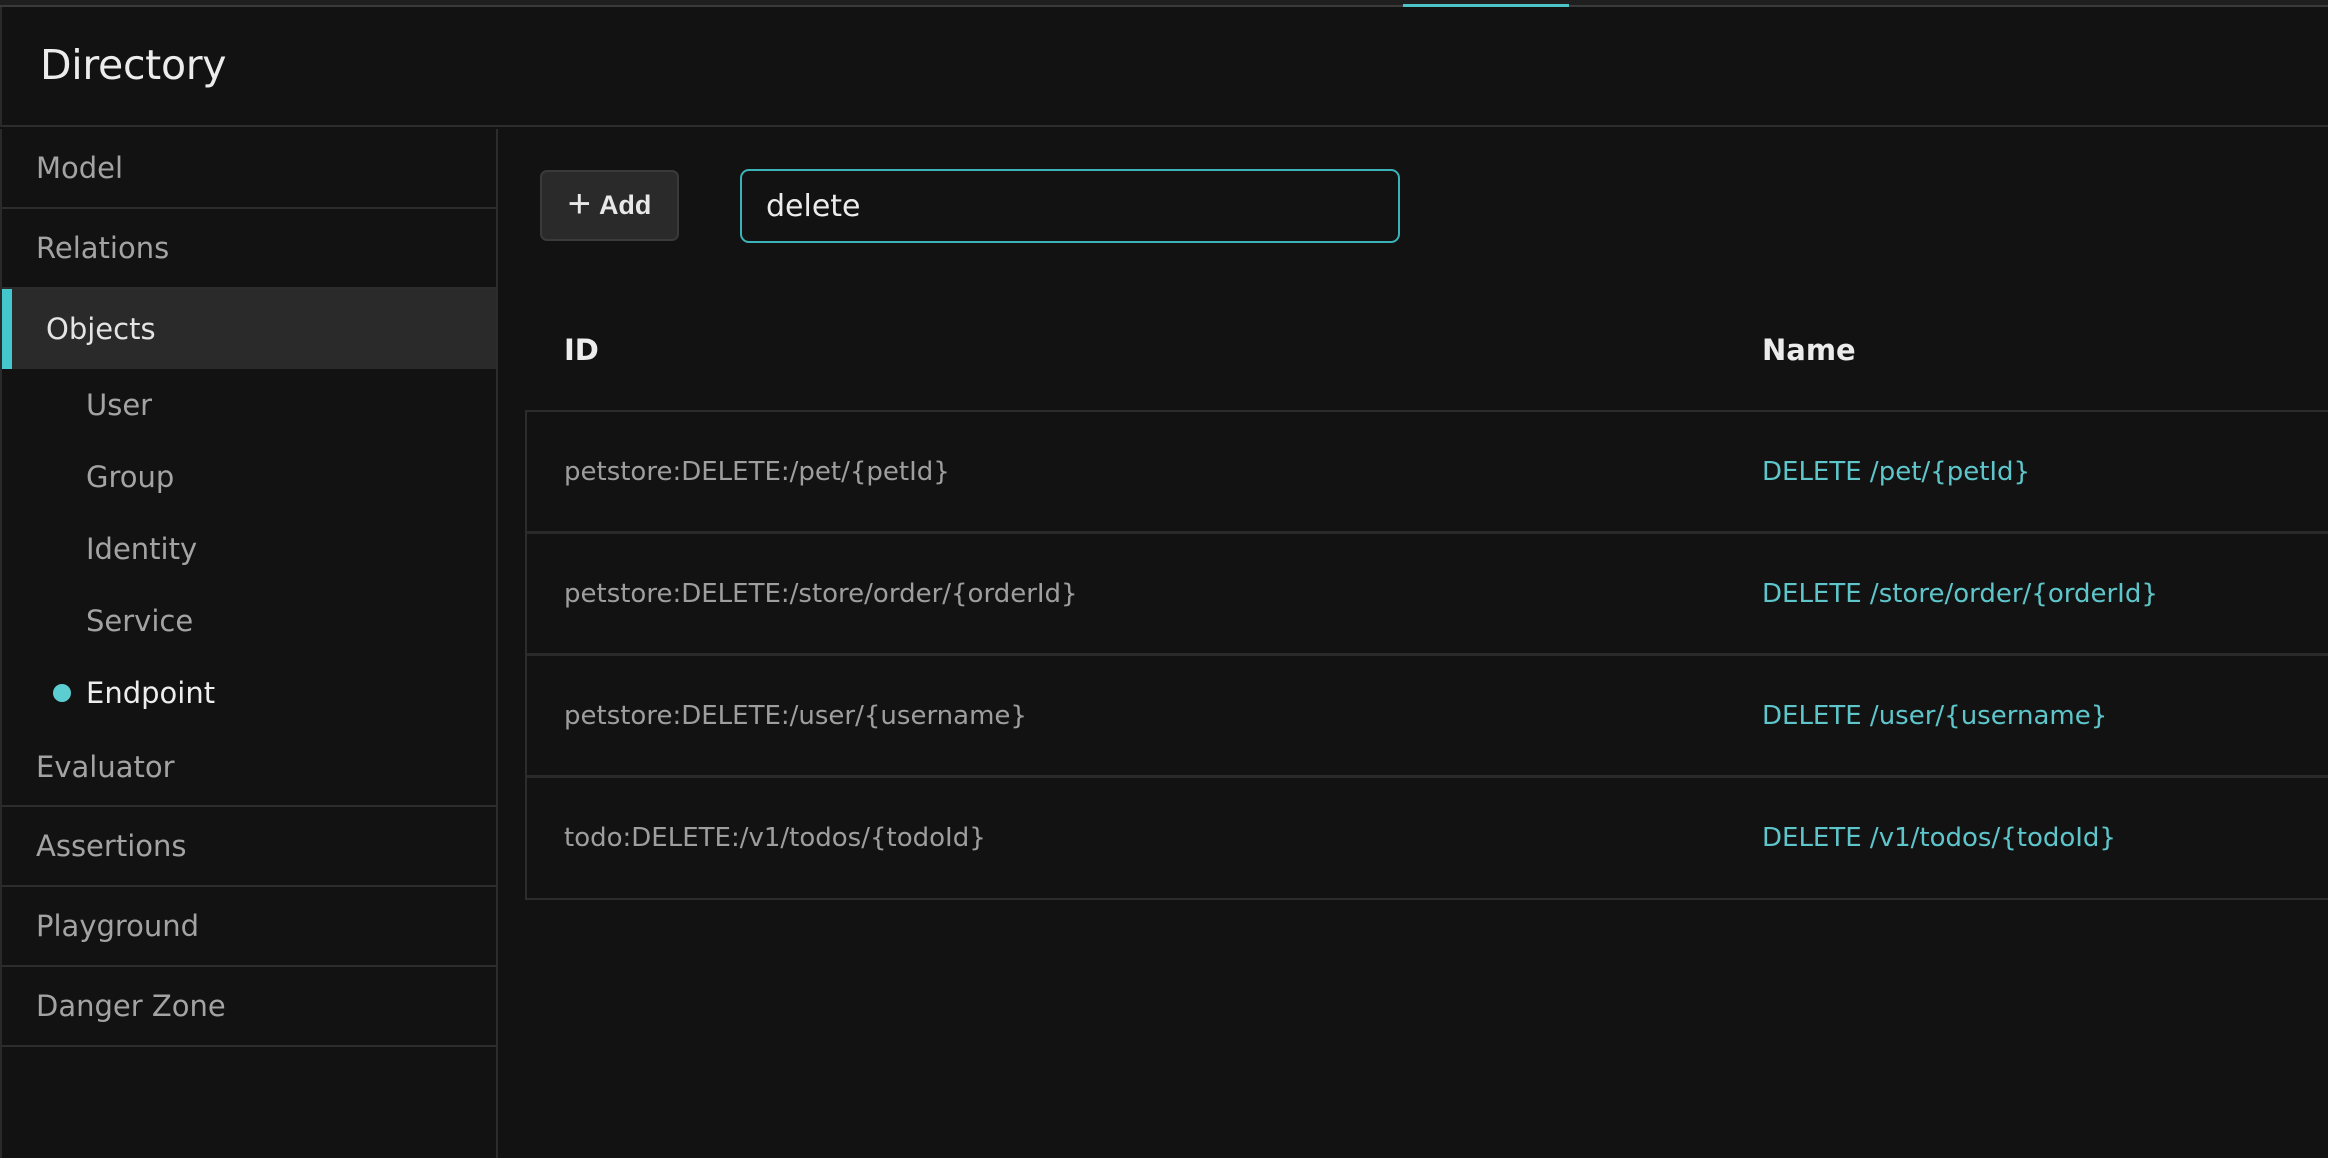 The image size is (2328, 1158). I want to click on sidebar-item-label: Evaluator, so click(105, 767).